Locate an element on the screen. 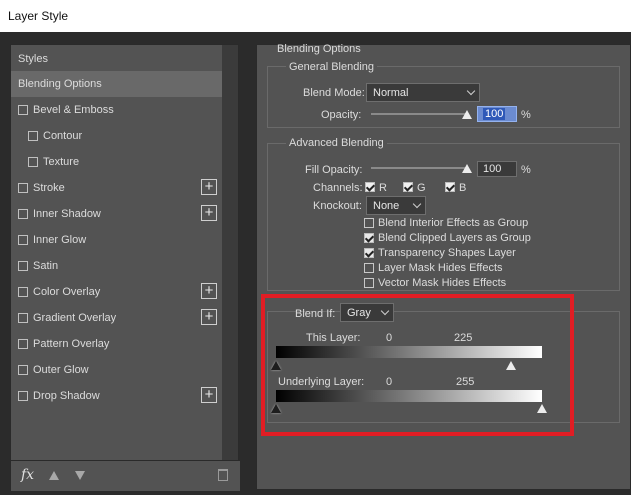  channel-r-label: R is located at coordinates (383, 188).